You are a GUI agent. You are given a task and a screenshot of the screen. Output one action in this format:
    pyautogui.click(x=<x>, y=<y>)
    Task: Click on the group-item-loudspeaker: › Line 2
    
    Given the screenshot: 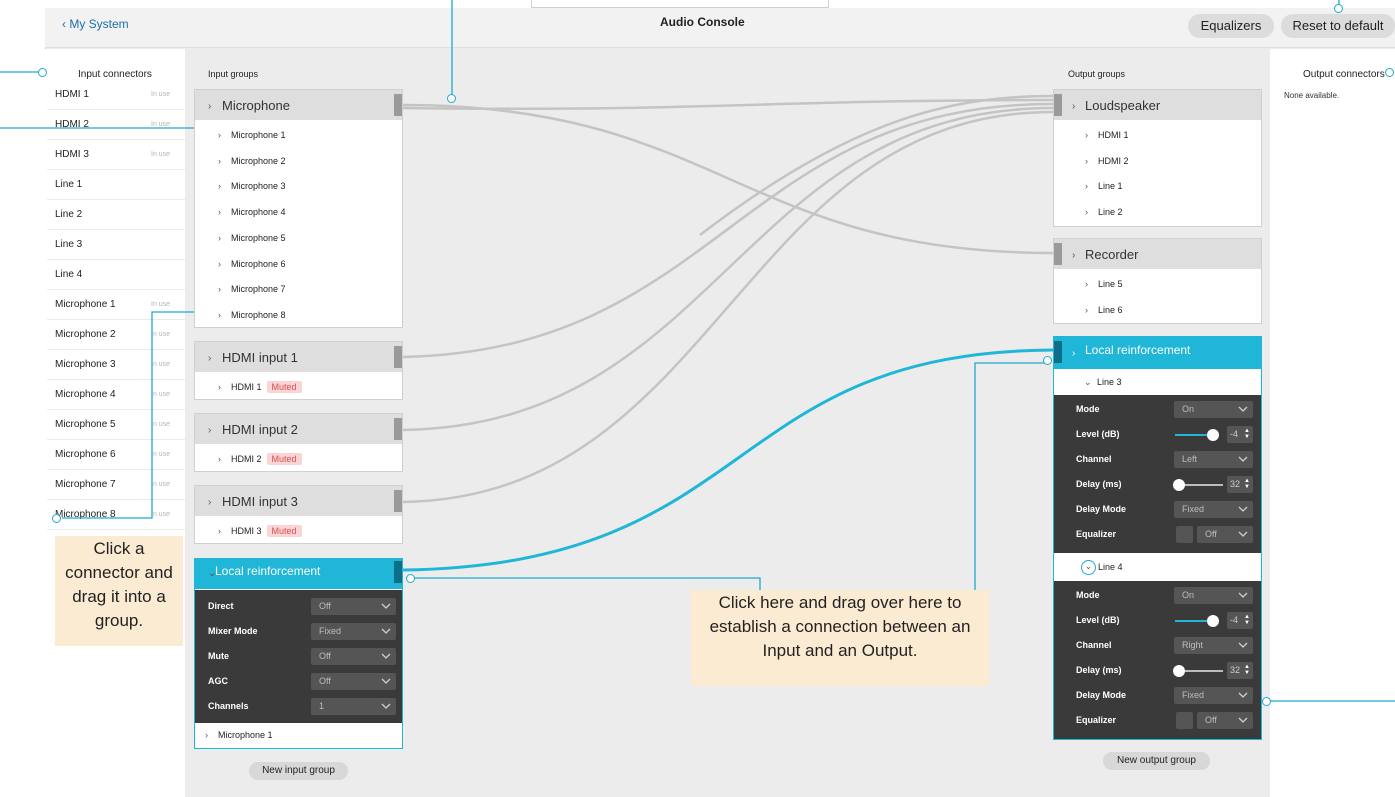 What is the action you would take?
    pyautogui.click(x=1104, y=212)
    